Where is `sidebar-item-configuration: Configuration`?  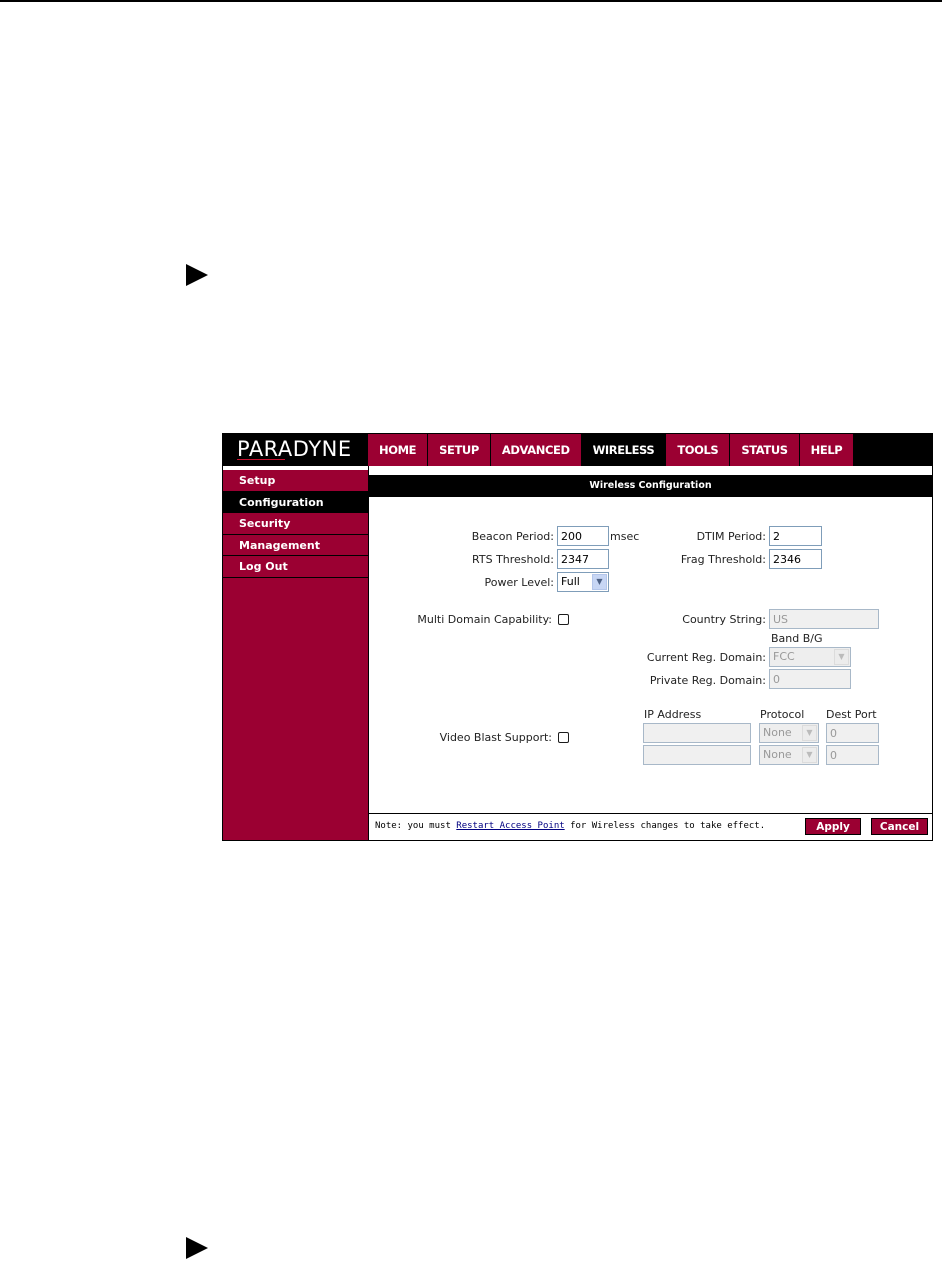
sidebar-item-configuration: Configuration is located at coordinates (295, 502).